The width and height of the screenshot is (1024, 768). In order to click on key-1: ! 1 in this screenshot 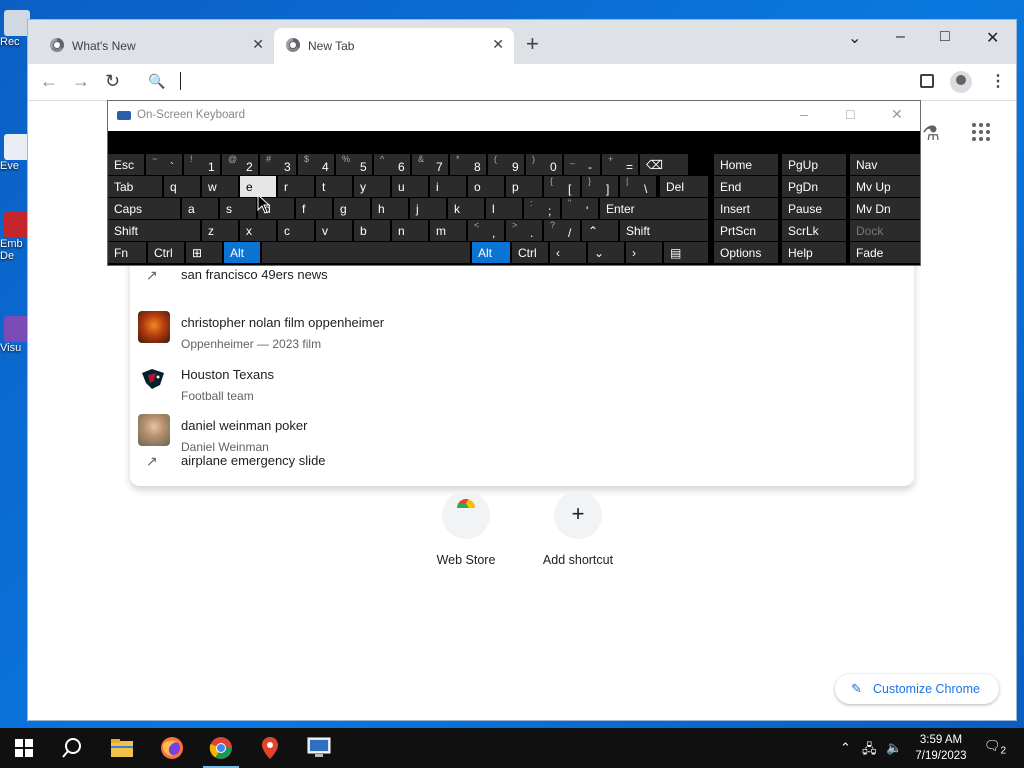, I will do `click(202, 164)`.